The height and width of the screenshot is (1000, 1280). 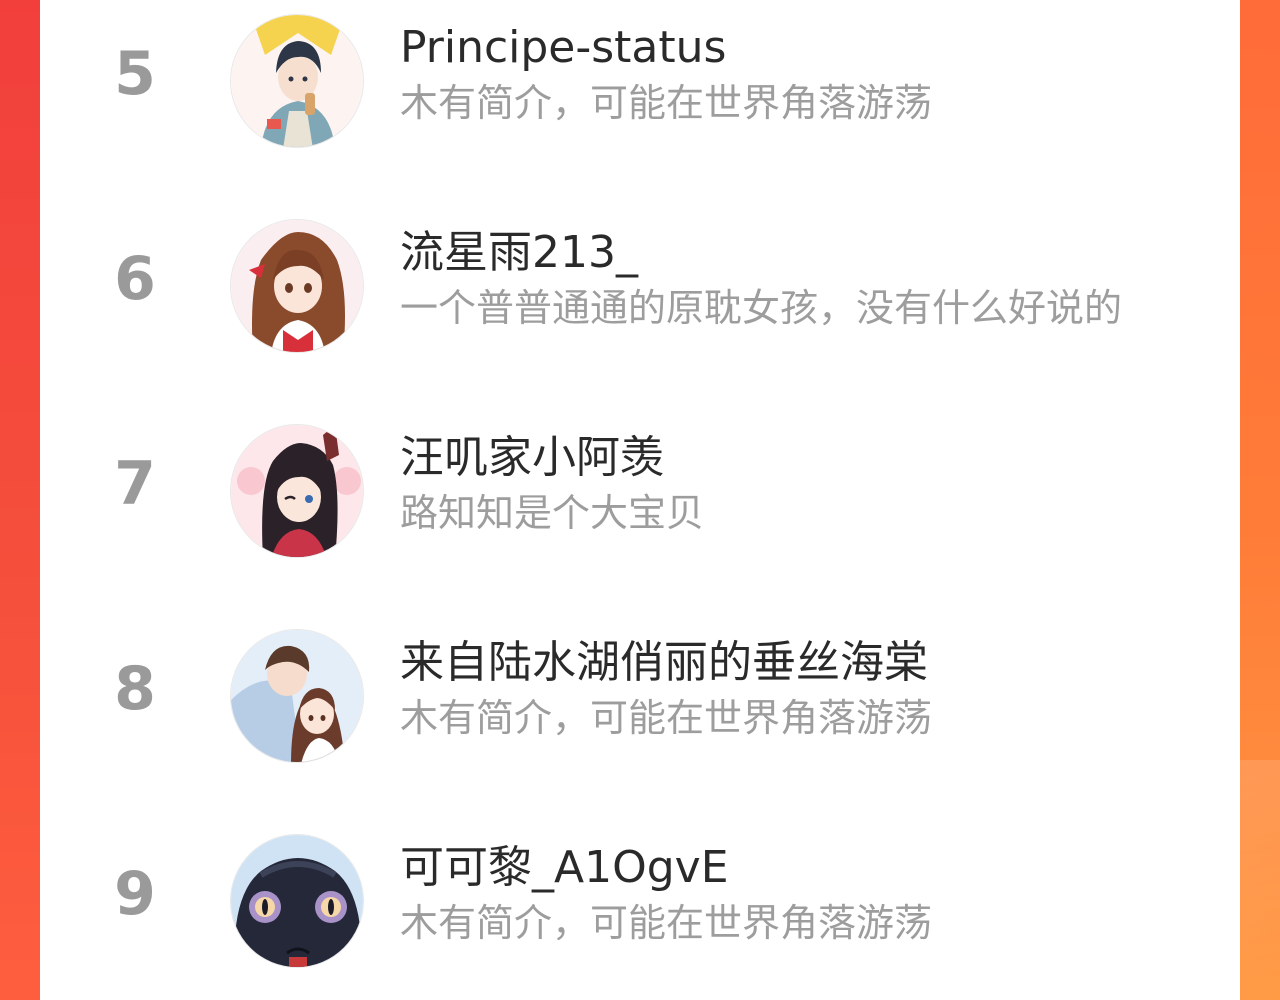 I want to click on left-gradient-border, so click(x=20, y=500).